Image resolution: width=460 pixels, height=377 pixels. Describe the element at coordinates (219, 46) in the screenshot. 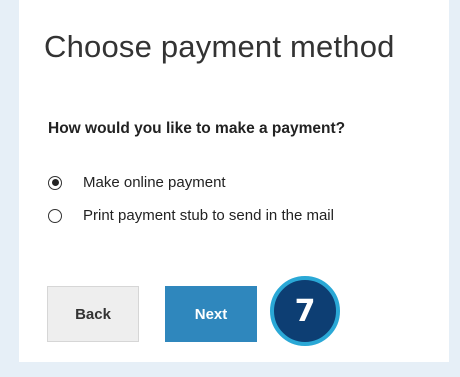

I see `page-title: Choose payment method` at that location.